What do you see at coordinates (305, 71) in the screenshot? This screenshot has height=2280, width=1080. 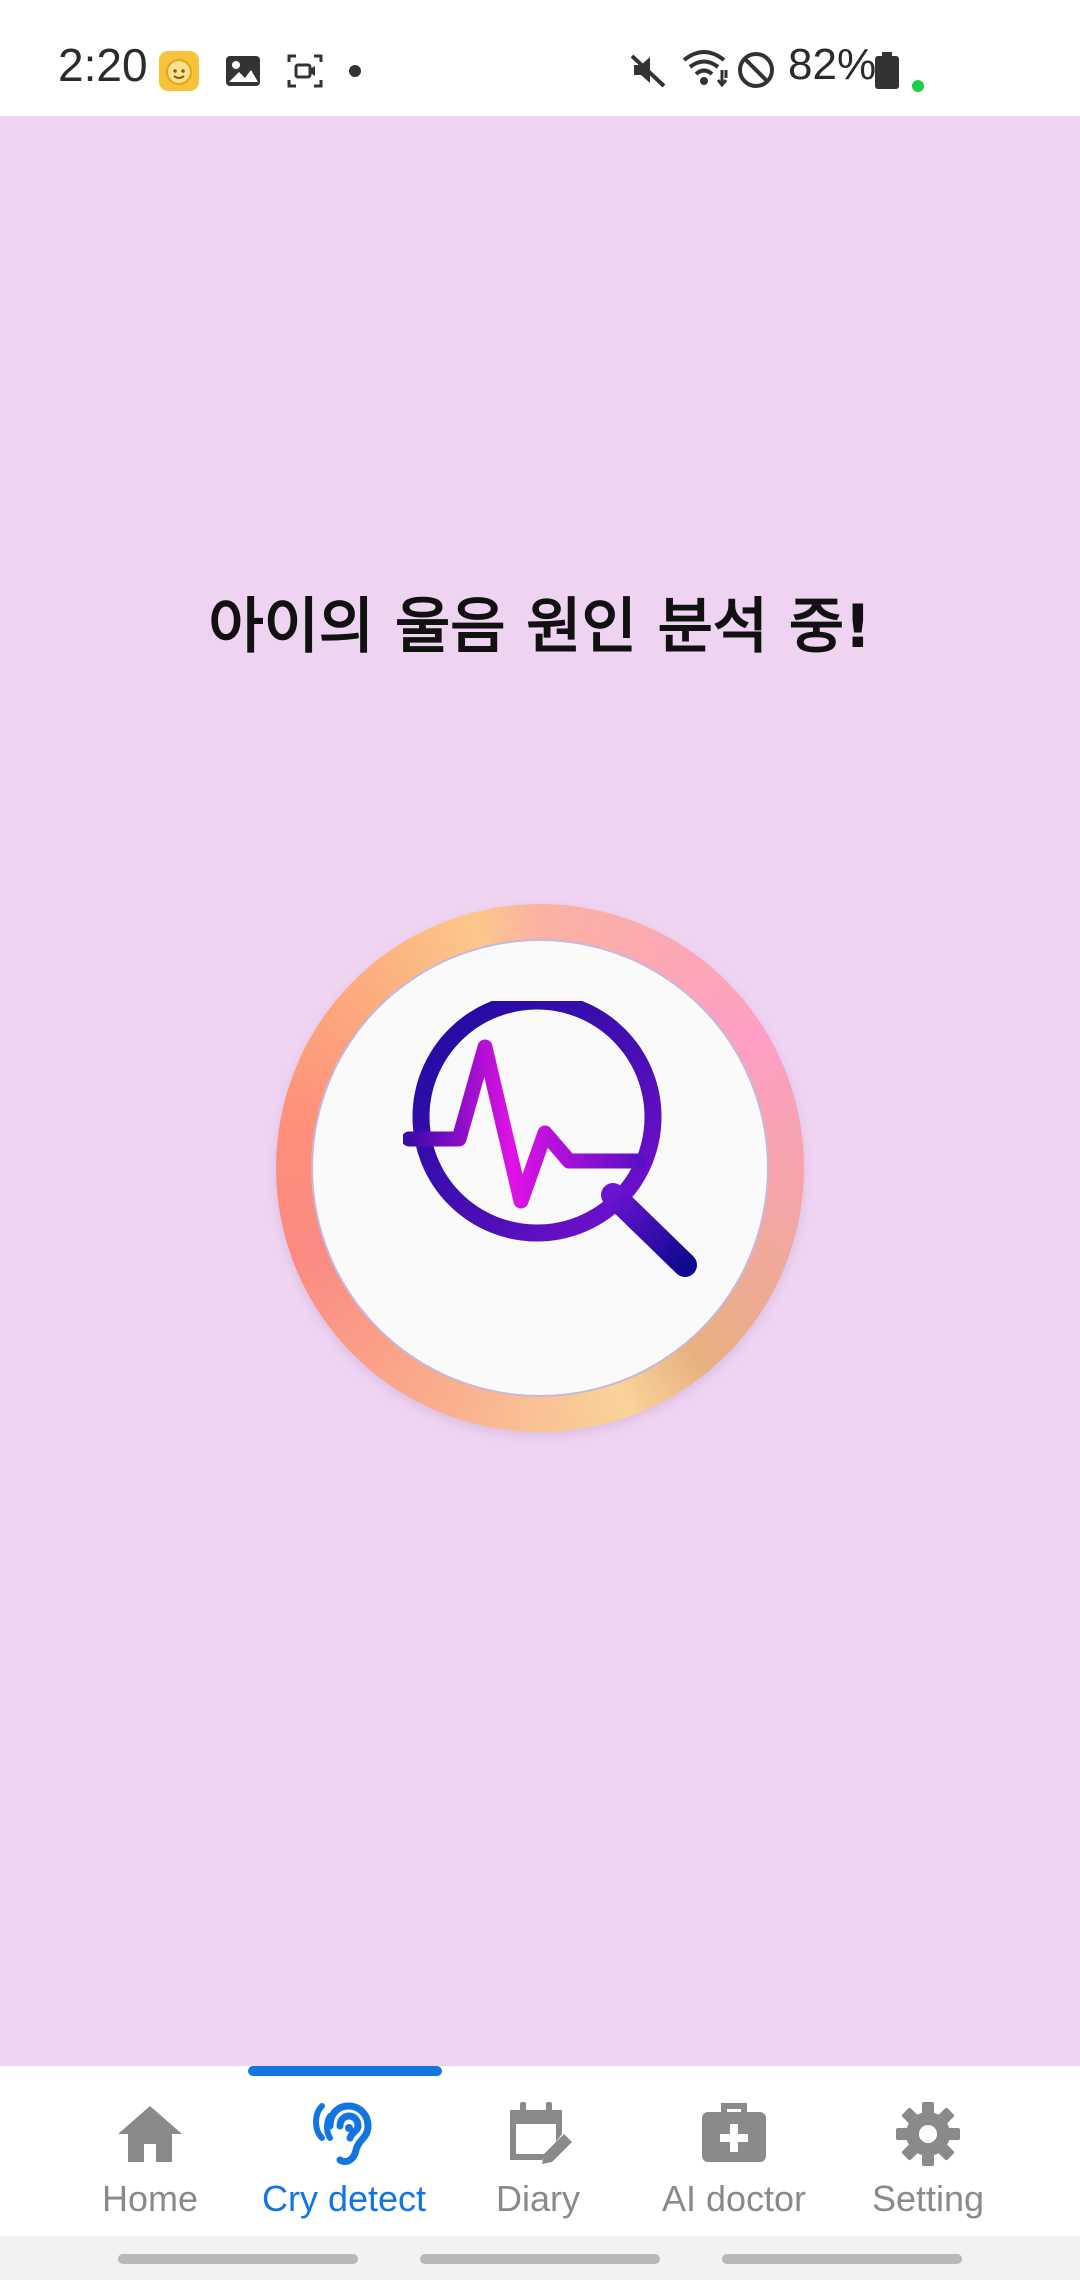 I see `screen-record-icon` at bounding box center [305, 71].